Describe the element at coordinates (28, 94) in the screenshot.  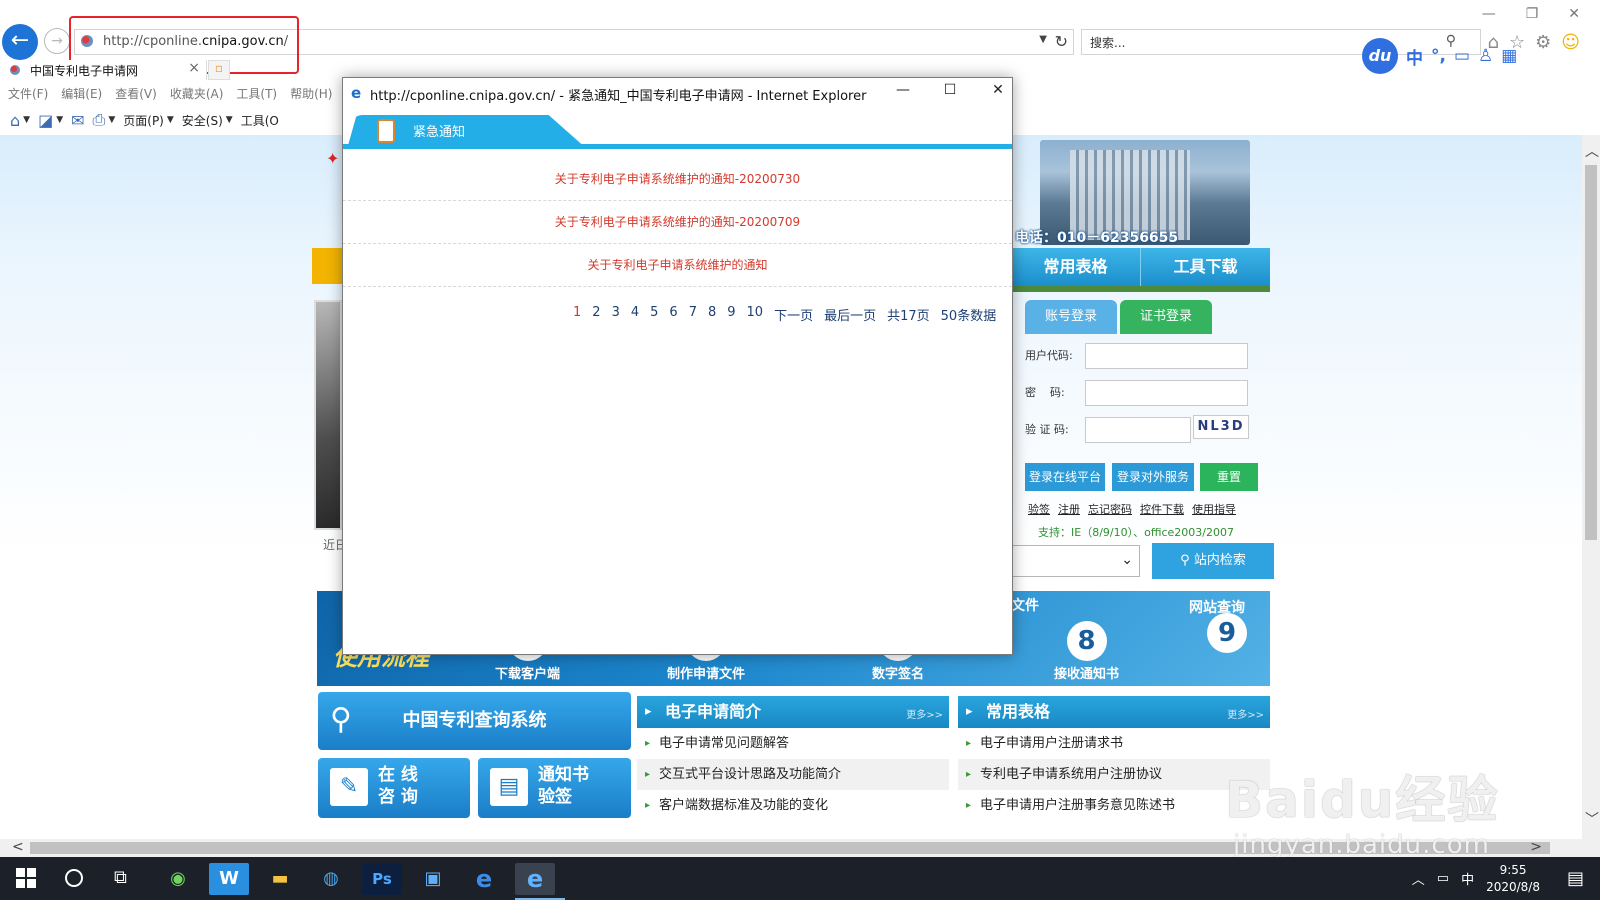
I see `menu-file: 文件(F)` at that location.